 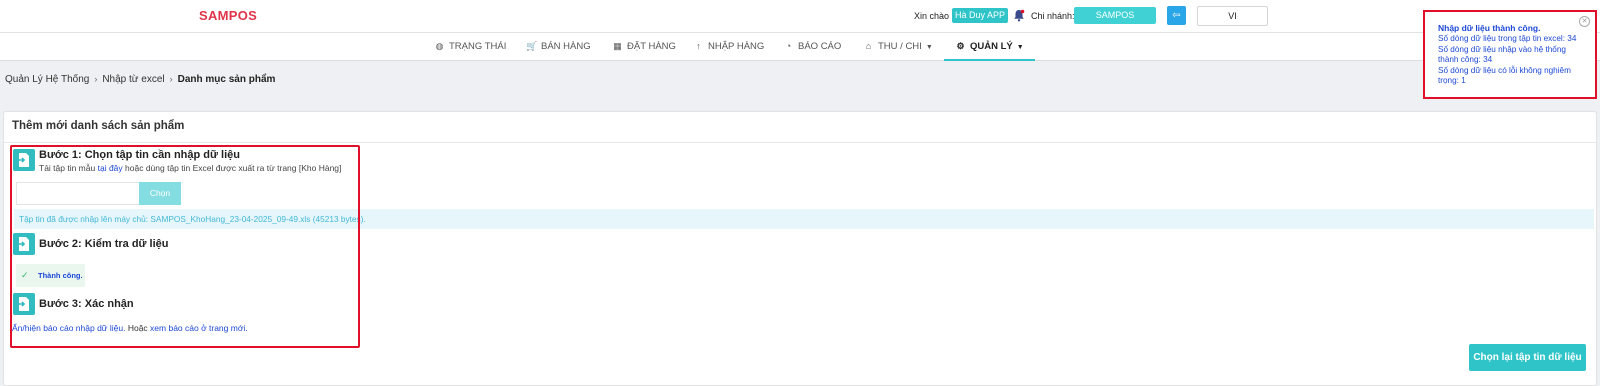 I want to click on palette-icon: ◍, so click(x=439, y=46).